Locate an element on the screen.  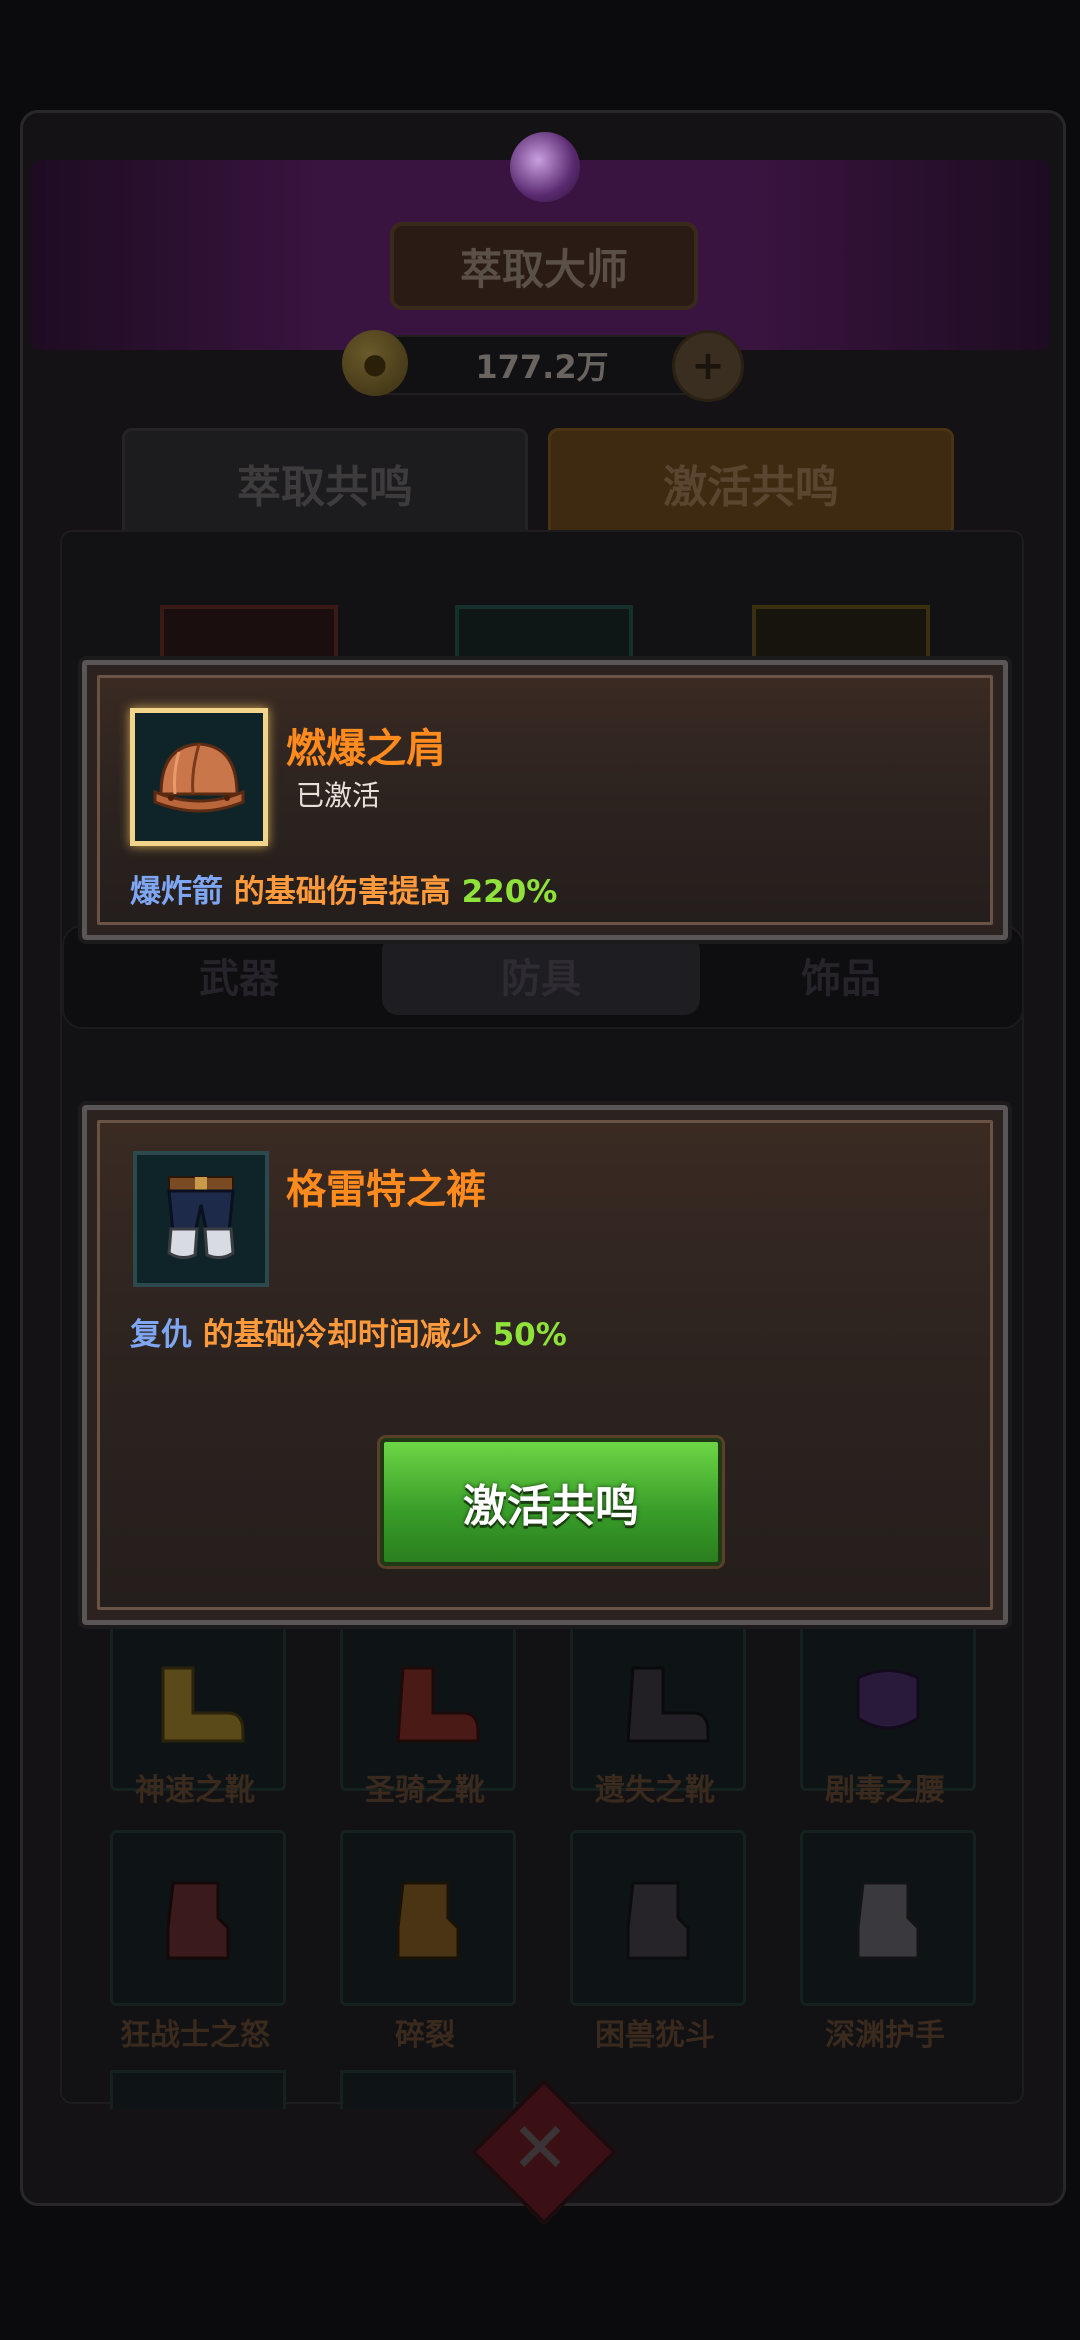
effect-description: 爆炸箭 的基础伤害提高 220% is located at coordinates (343, 888).